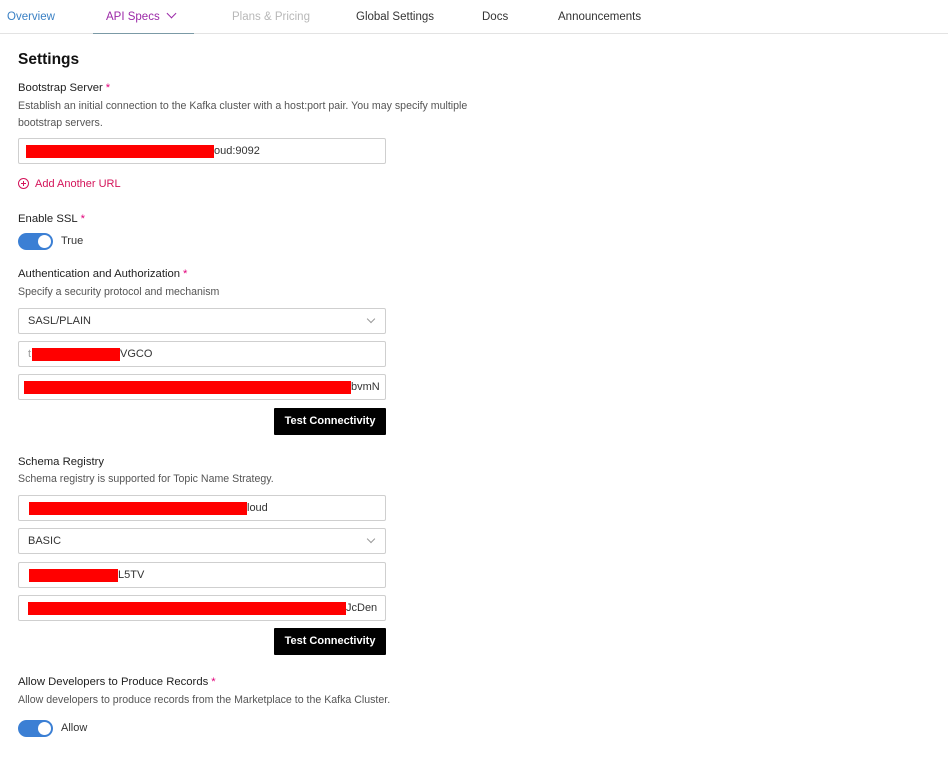 Image resolution: width=948 pixels, height=759 pixels. Describe the element at coordinates (23, 183) in the screenshot. I see `add-circle-icon` at that location.